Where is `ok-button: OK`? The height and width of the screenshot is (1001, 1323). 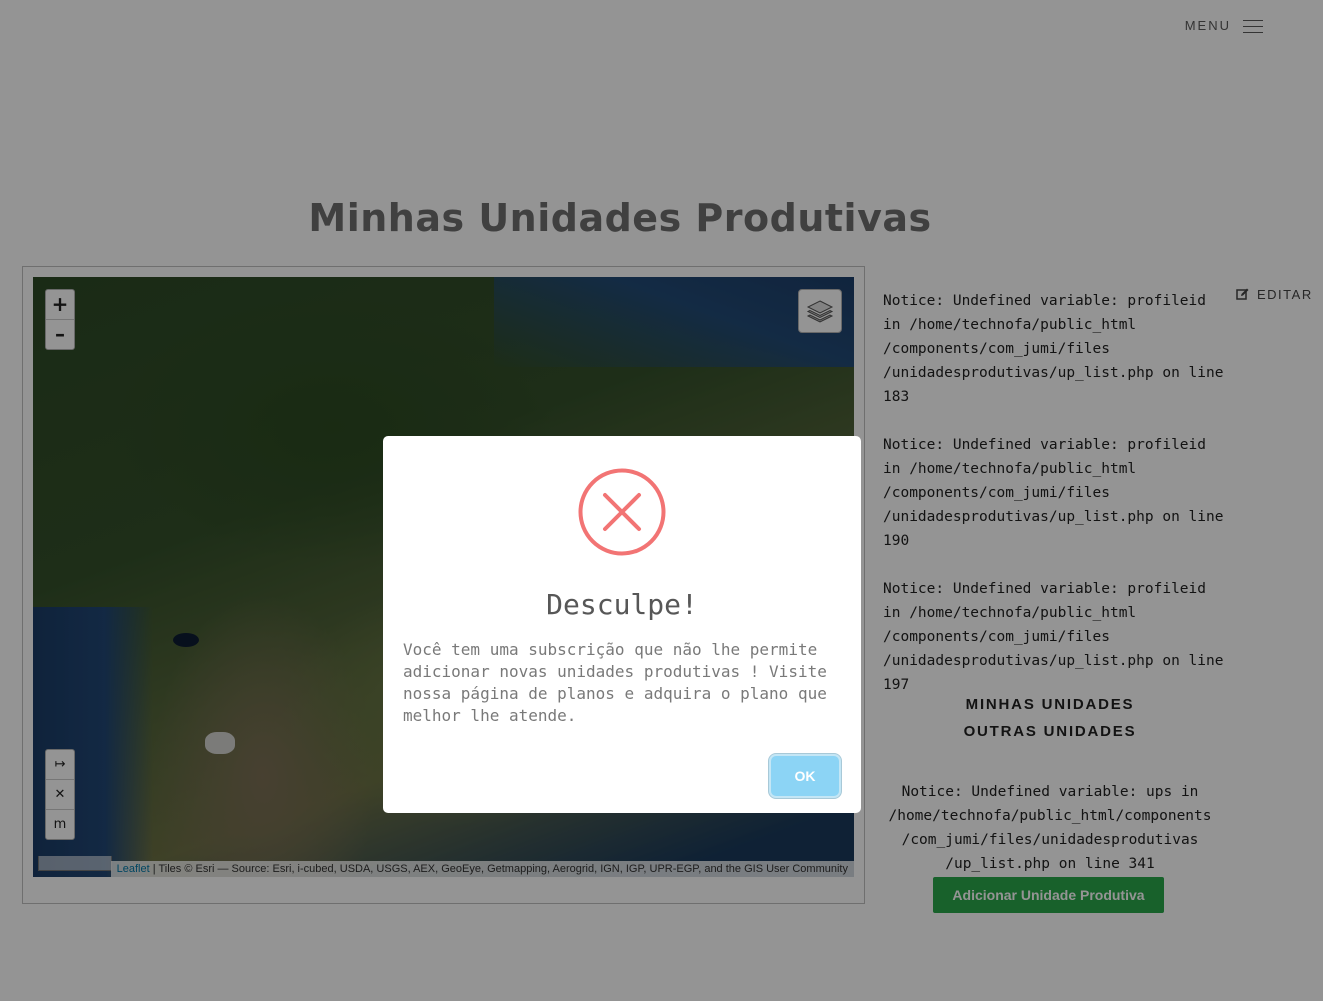
ok-button: OK is located at coordinates (805, 776).